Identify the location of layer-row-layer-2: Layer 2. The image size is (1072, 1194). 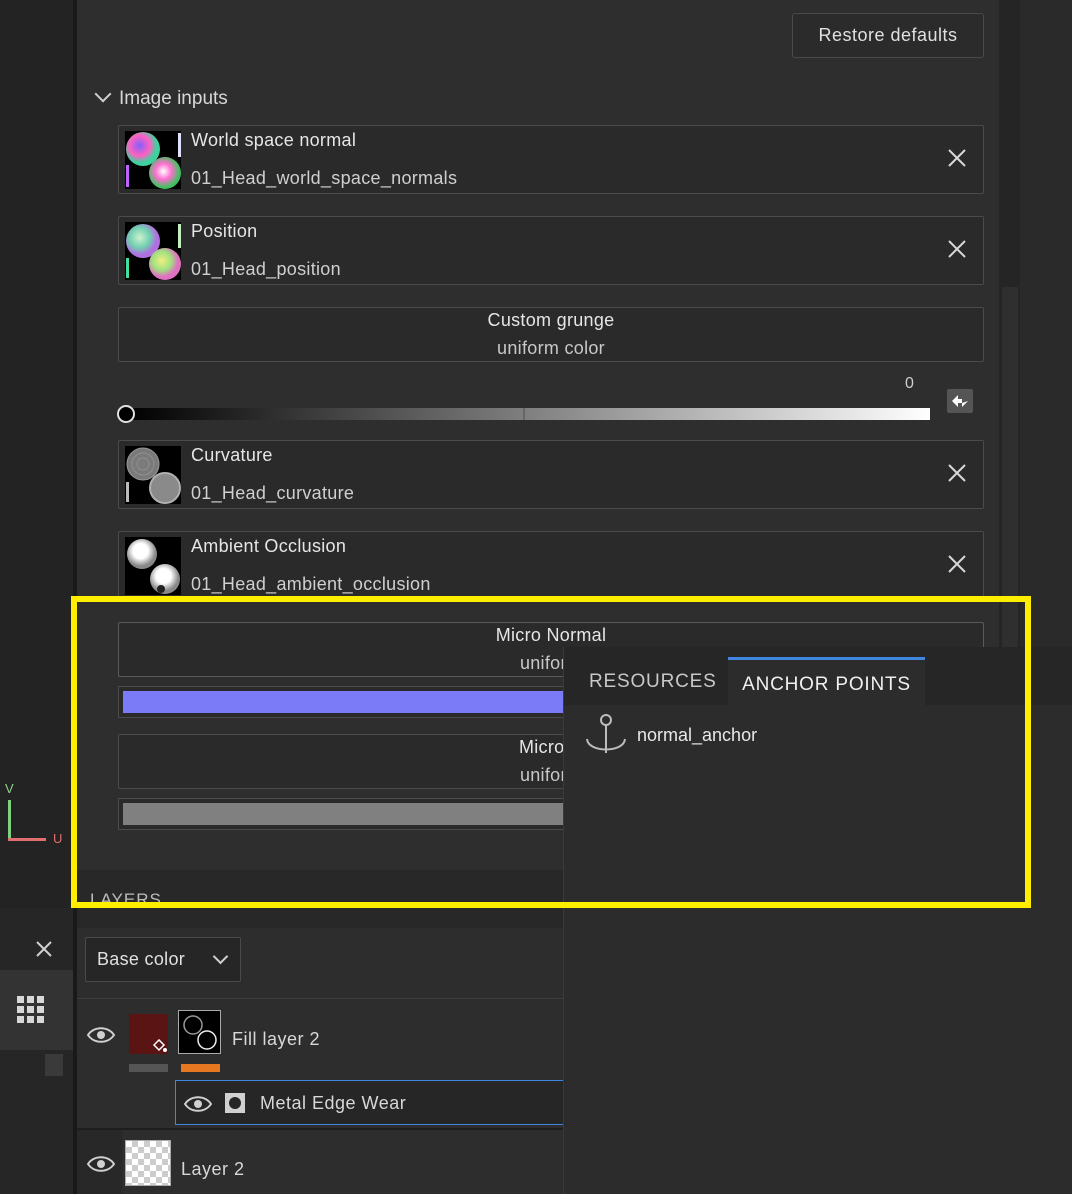
(320, 1162).